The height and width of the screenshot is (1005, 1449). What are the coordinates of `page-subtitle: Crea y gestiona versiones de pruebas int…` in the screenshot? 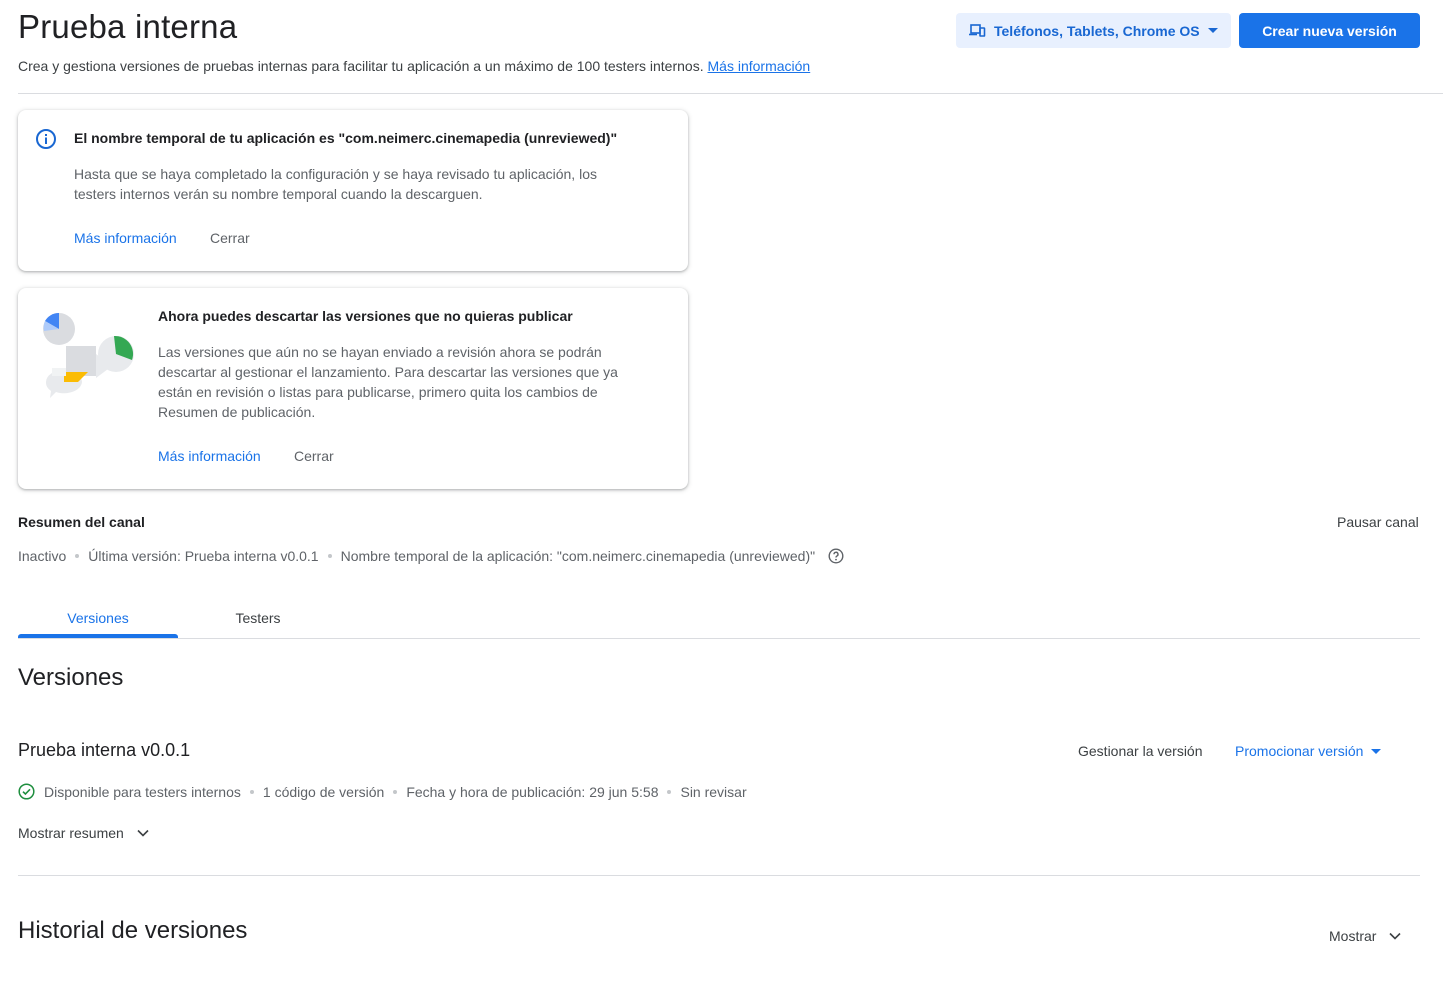 It's located at (414, 66).